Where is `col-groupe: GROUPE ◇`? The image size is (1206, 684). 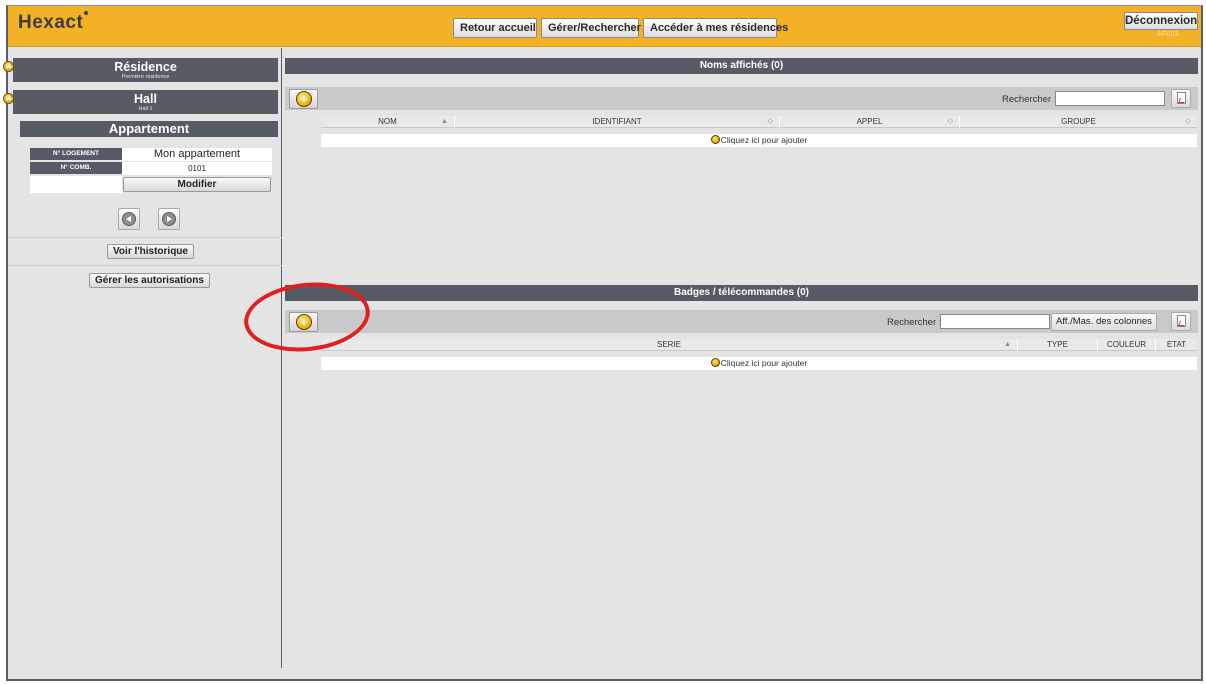 col-groupe: GROUPE ◇ is located at coordinates (1078, 122).